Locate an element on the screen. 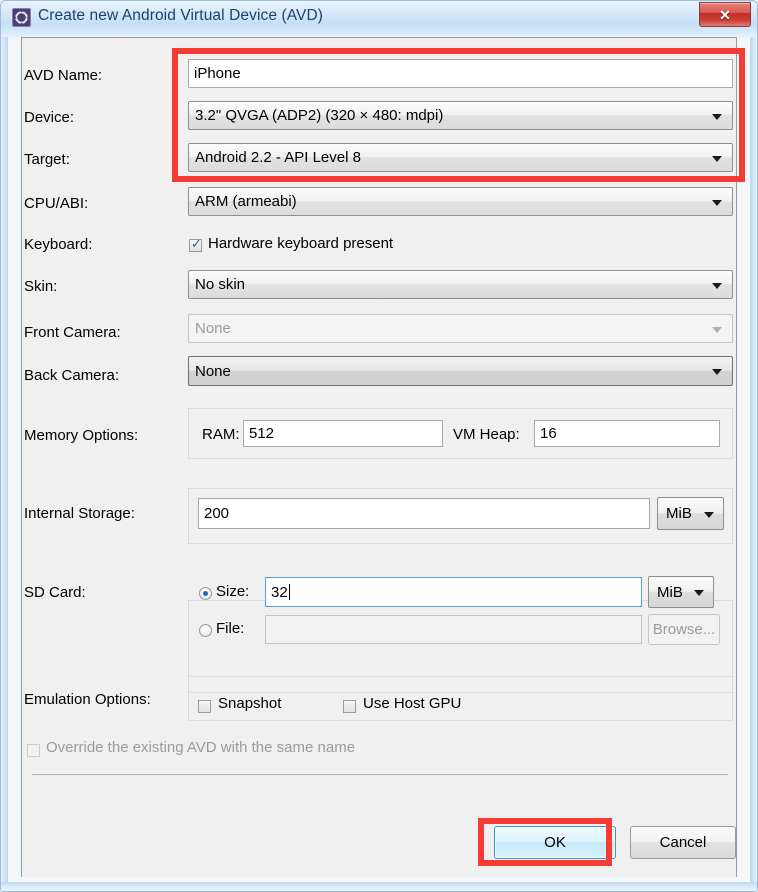  vm-heap-input: 16 is located at coordinates (627, 433).